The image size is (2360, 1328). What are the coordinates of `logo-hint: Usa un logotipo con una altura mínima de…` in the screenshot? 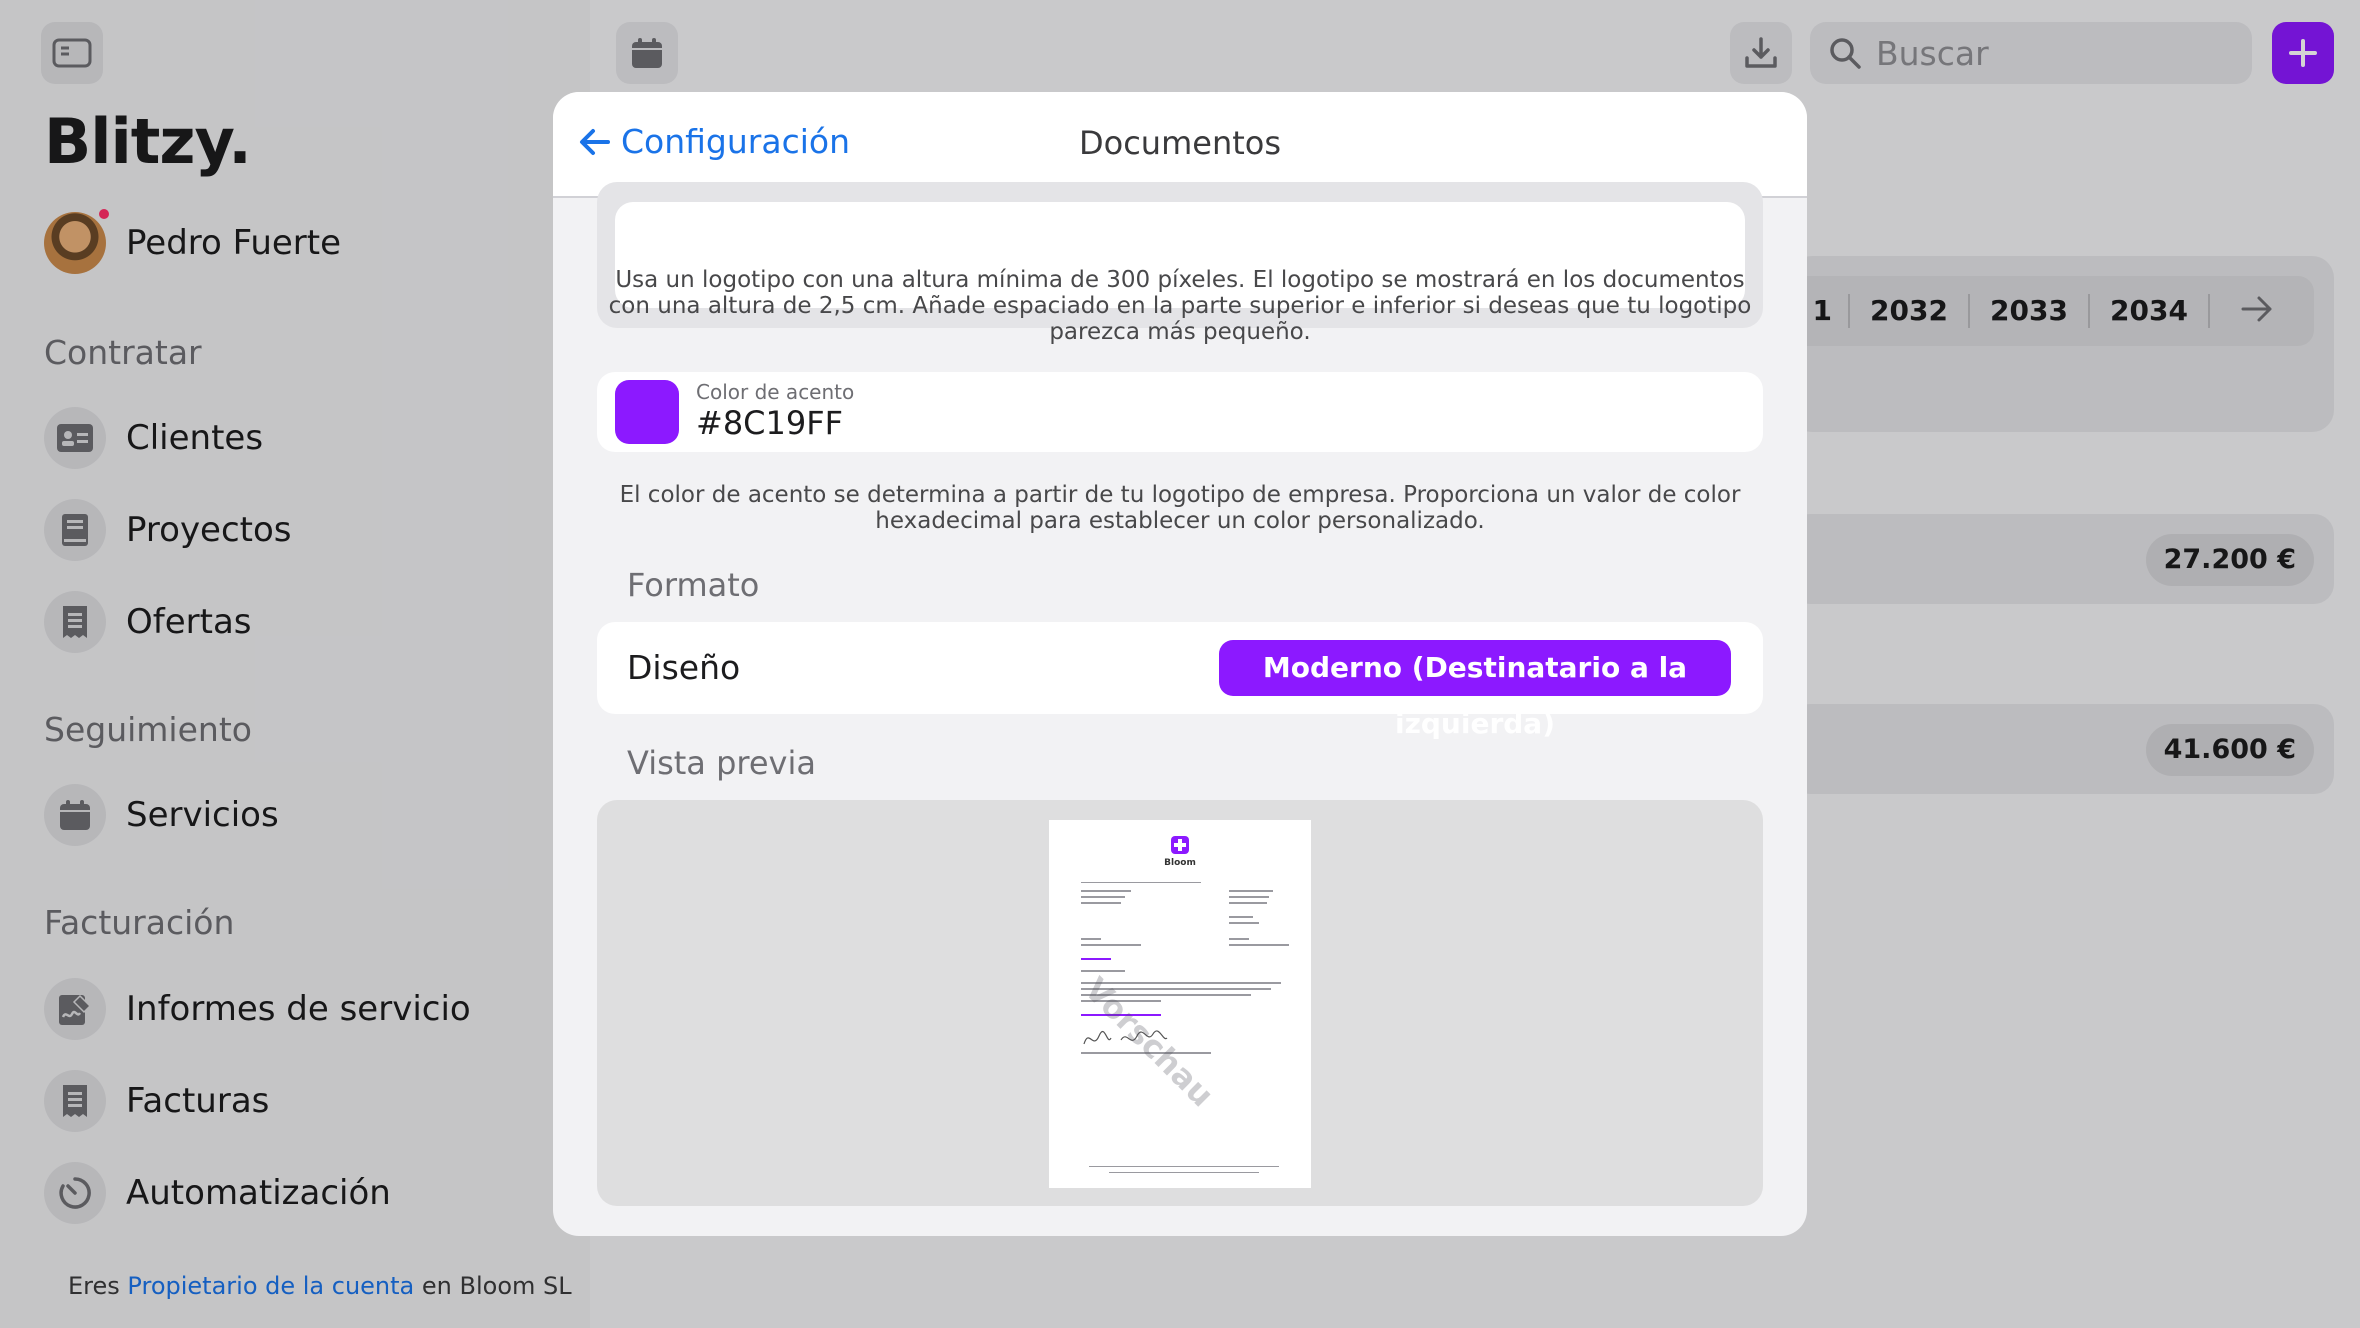 It's located at (1180, 306).